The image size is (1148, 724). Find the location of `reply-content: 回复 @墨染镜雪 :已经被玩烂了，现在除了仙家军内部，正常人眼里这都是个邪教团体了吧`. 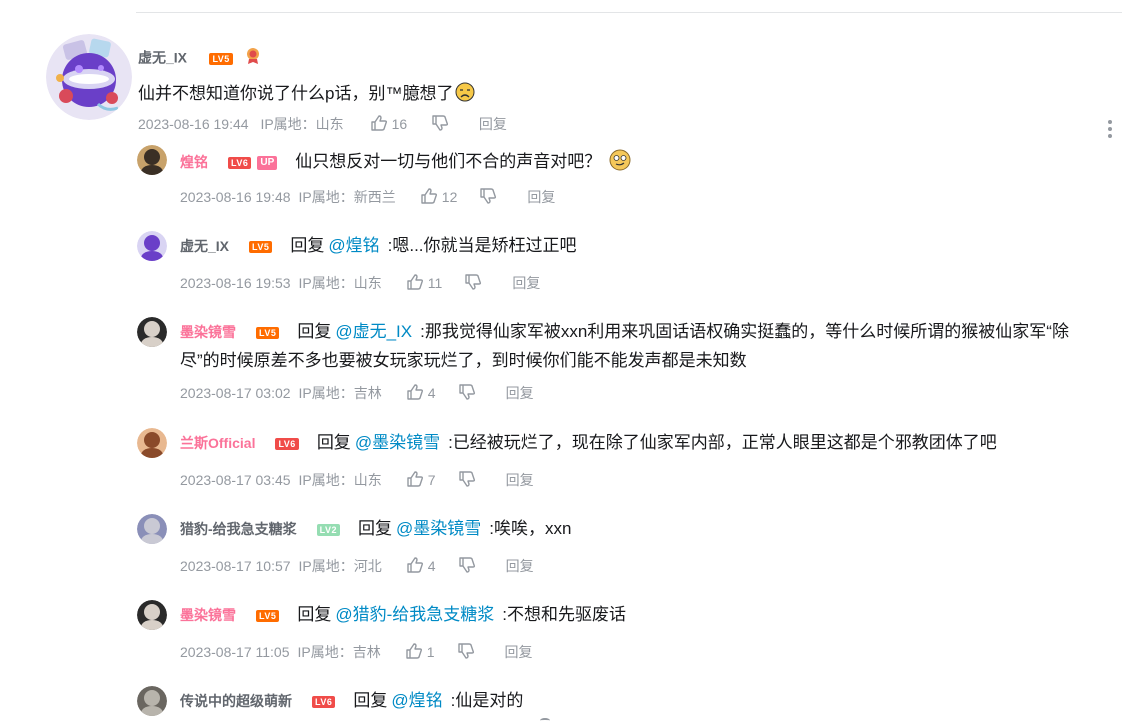

reply-content: 回复 @墨染镜雪 :已经被玩烂了，现在除了仙家军内部，正常人眼里这都是个邪教团体了吧 is located at coordinates (657, 442).